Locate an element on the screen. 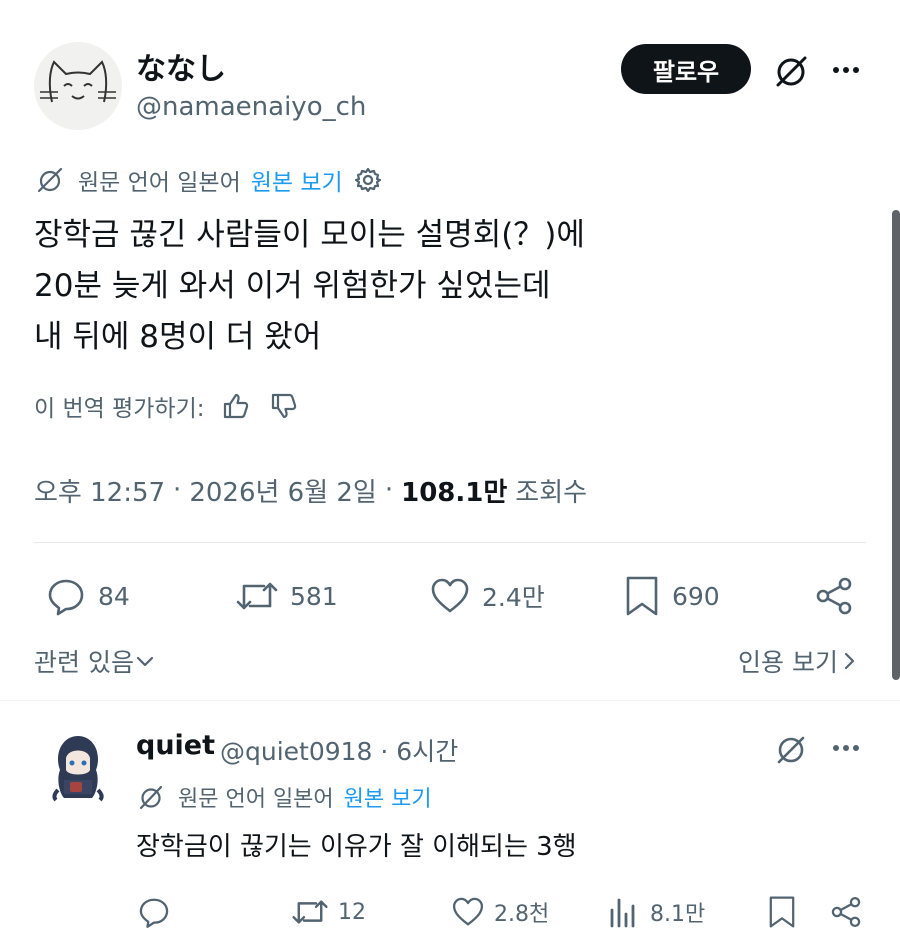 This screenshot has height=945, width=900. reply-handle-time: @quiet0918 · 6시간 is located at coordinates (339, 750).